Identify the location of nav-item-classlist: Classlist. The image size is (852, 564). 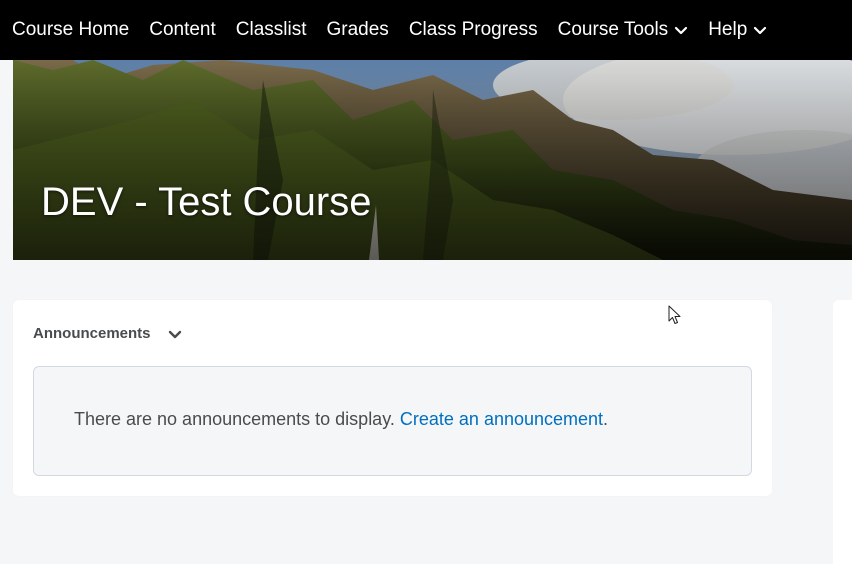
(271, 30).